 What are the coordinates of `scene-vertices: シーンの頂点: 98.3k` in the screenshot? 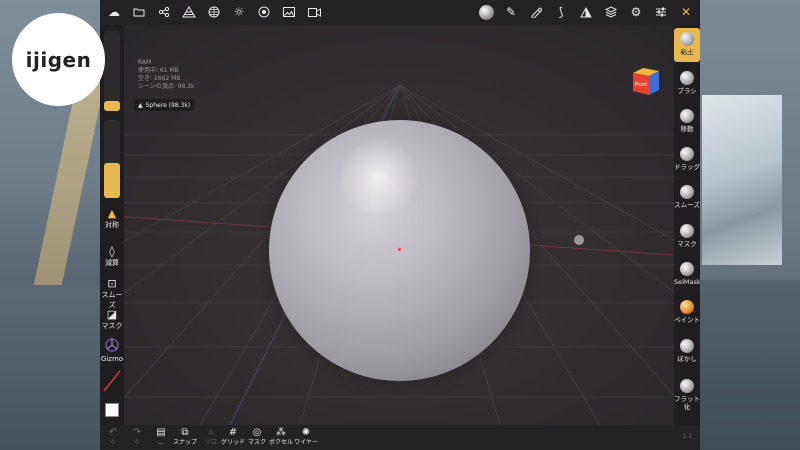 It's located at (166, 86).